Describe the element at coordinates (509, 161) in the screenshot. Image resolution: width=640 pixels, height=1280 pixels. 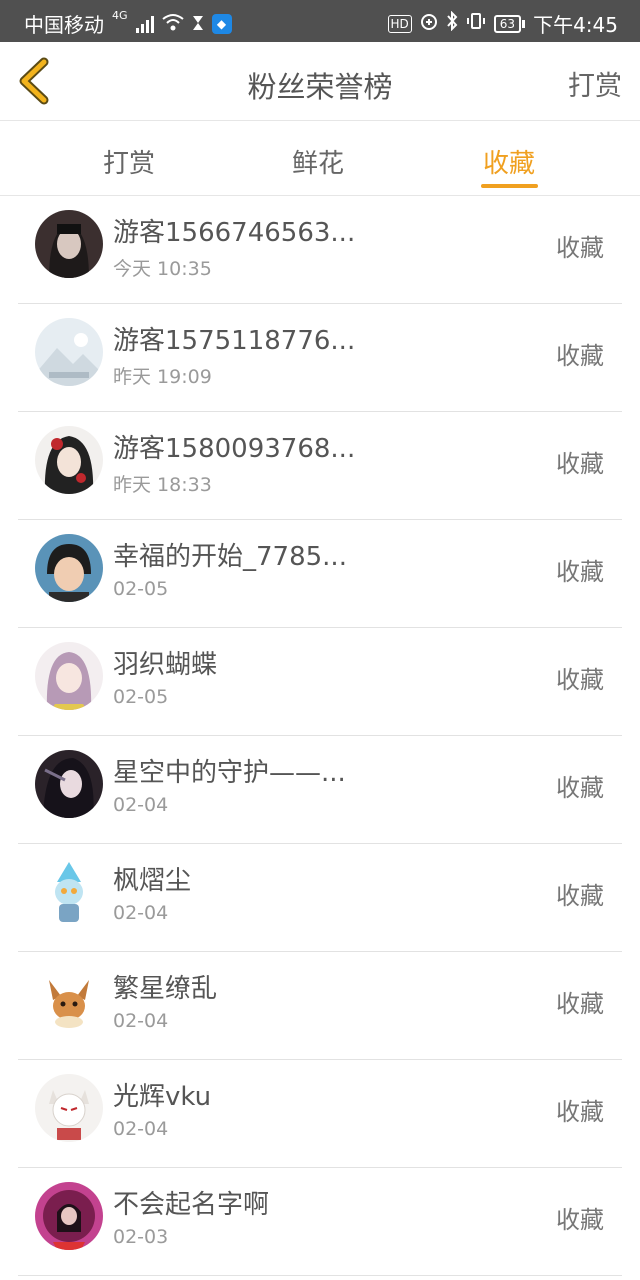
I see `tab-favorites: 收藏` at that location.